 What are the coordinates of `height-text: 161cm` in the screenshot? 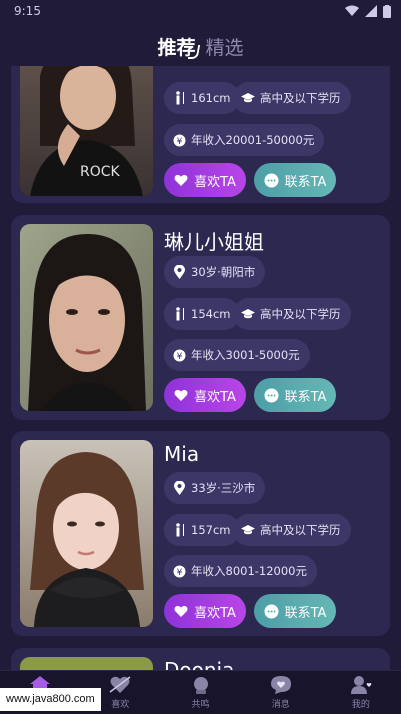 It's located at (211, 98).